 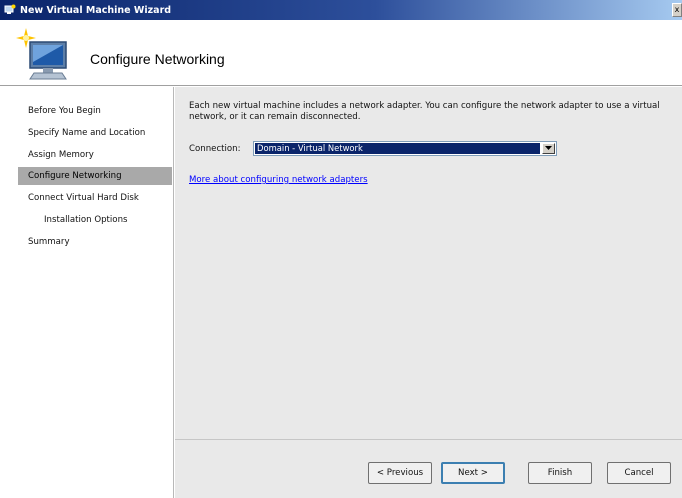 What do you see at coordinates (677, 10) in the screenshot?
I see `close-button: x` at bounding box center [677, 10].